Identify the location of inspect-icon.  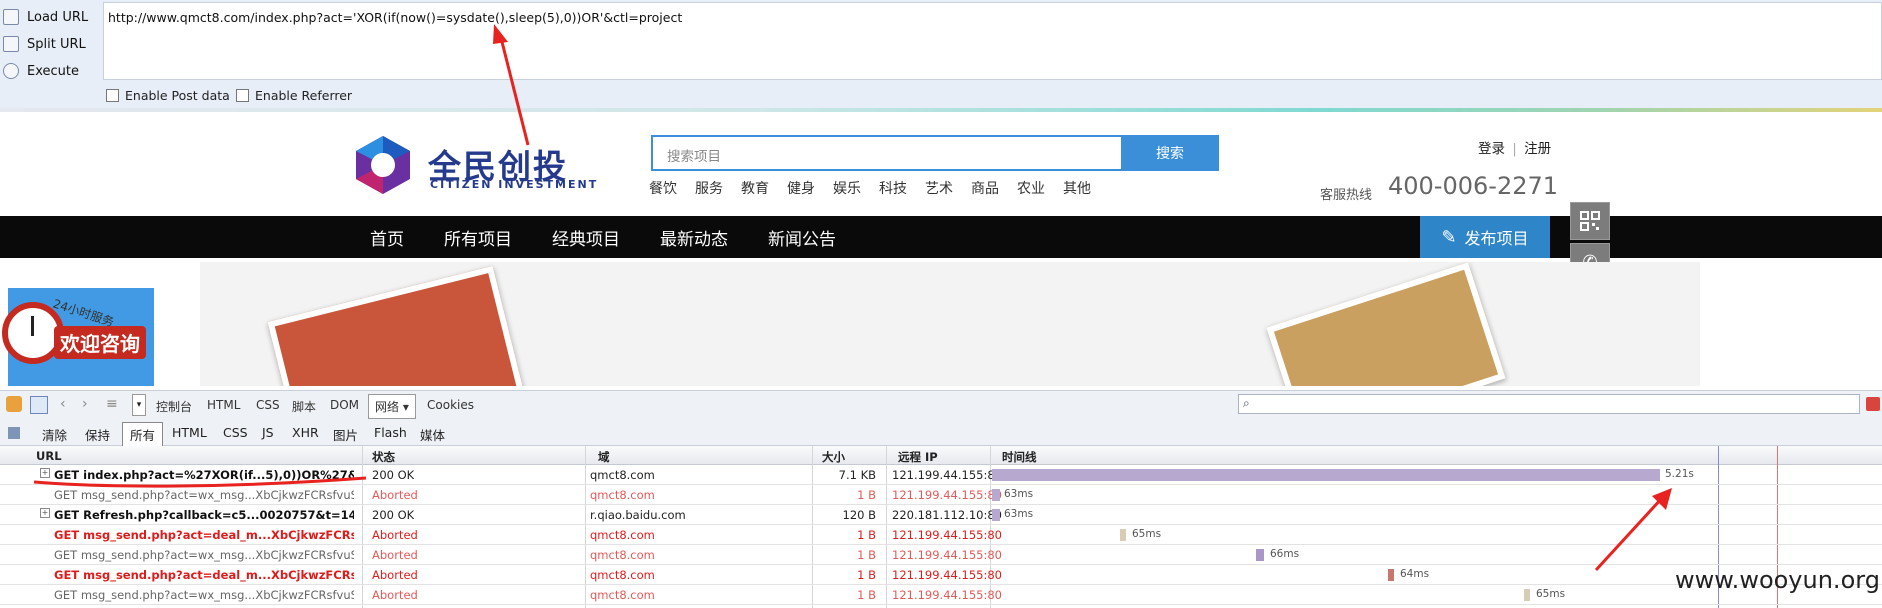
(39, 405).